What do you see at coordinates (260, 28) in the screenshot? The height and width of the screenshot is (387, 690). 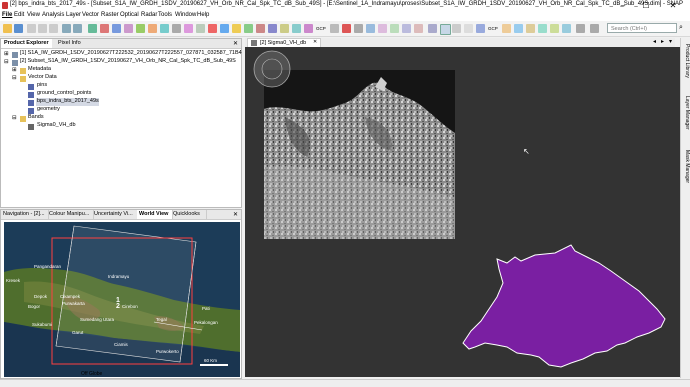 I see `insar-icon` at bounding box center [260, 28].